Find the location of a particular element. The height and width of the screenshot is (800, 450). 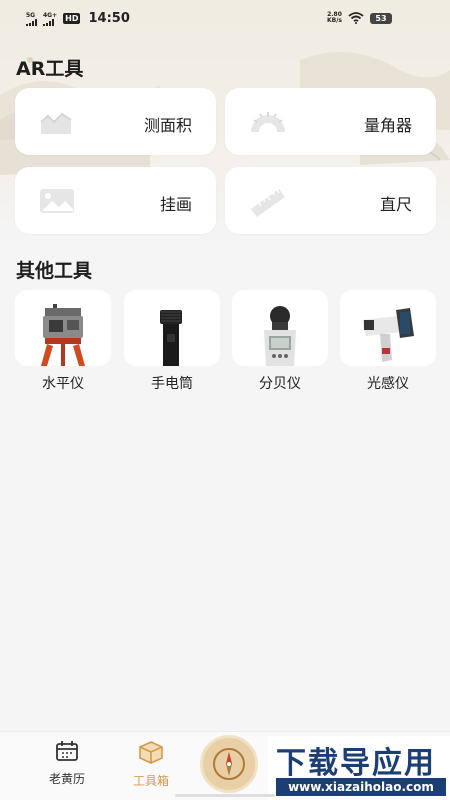

tool-flashlight is located at coordinates (172, 328).